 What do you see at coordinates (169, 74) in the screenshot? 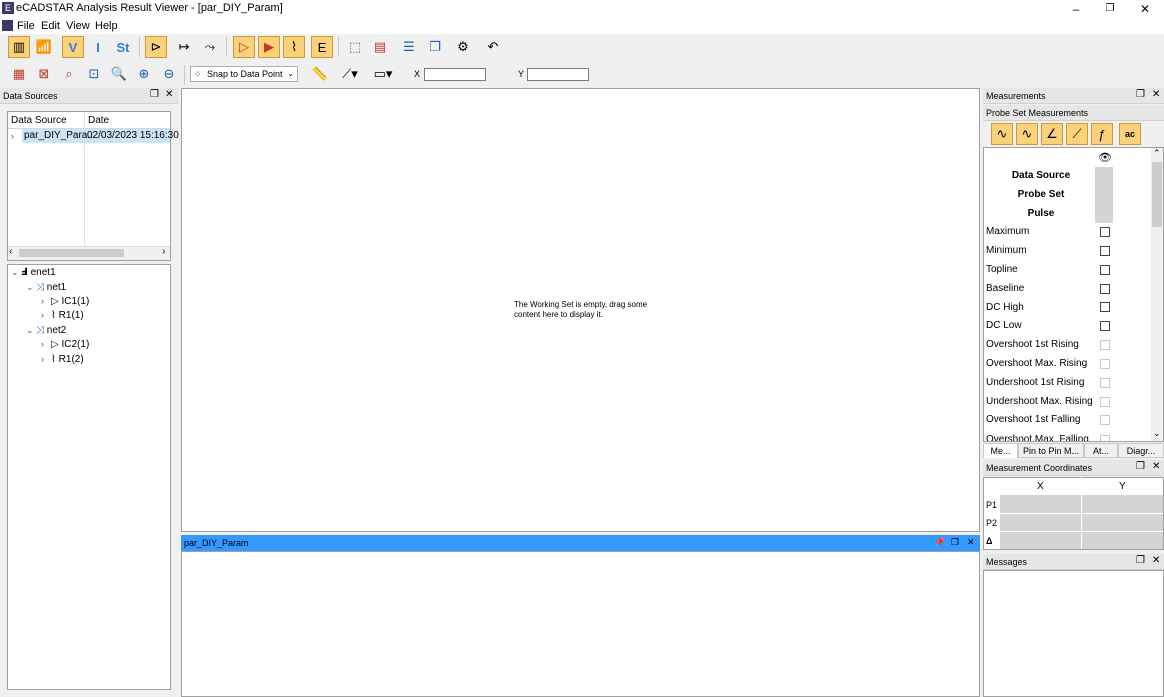
I see `zoom-out-button: ⊖` at bounding box center [169, 74].